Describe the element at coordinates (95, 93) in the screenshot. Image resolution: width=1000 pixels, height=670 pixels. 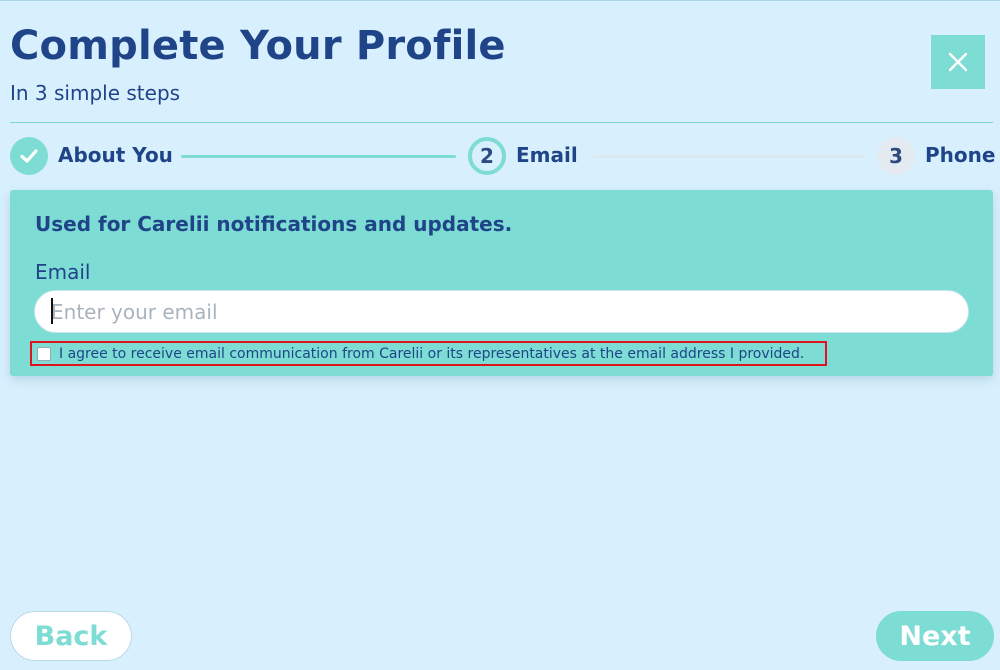
I see `page-subtitle: In 3 simple steps` at that location.